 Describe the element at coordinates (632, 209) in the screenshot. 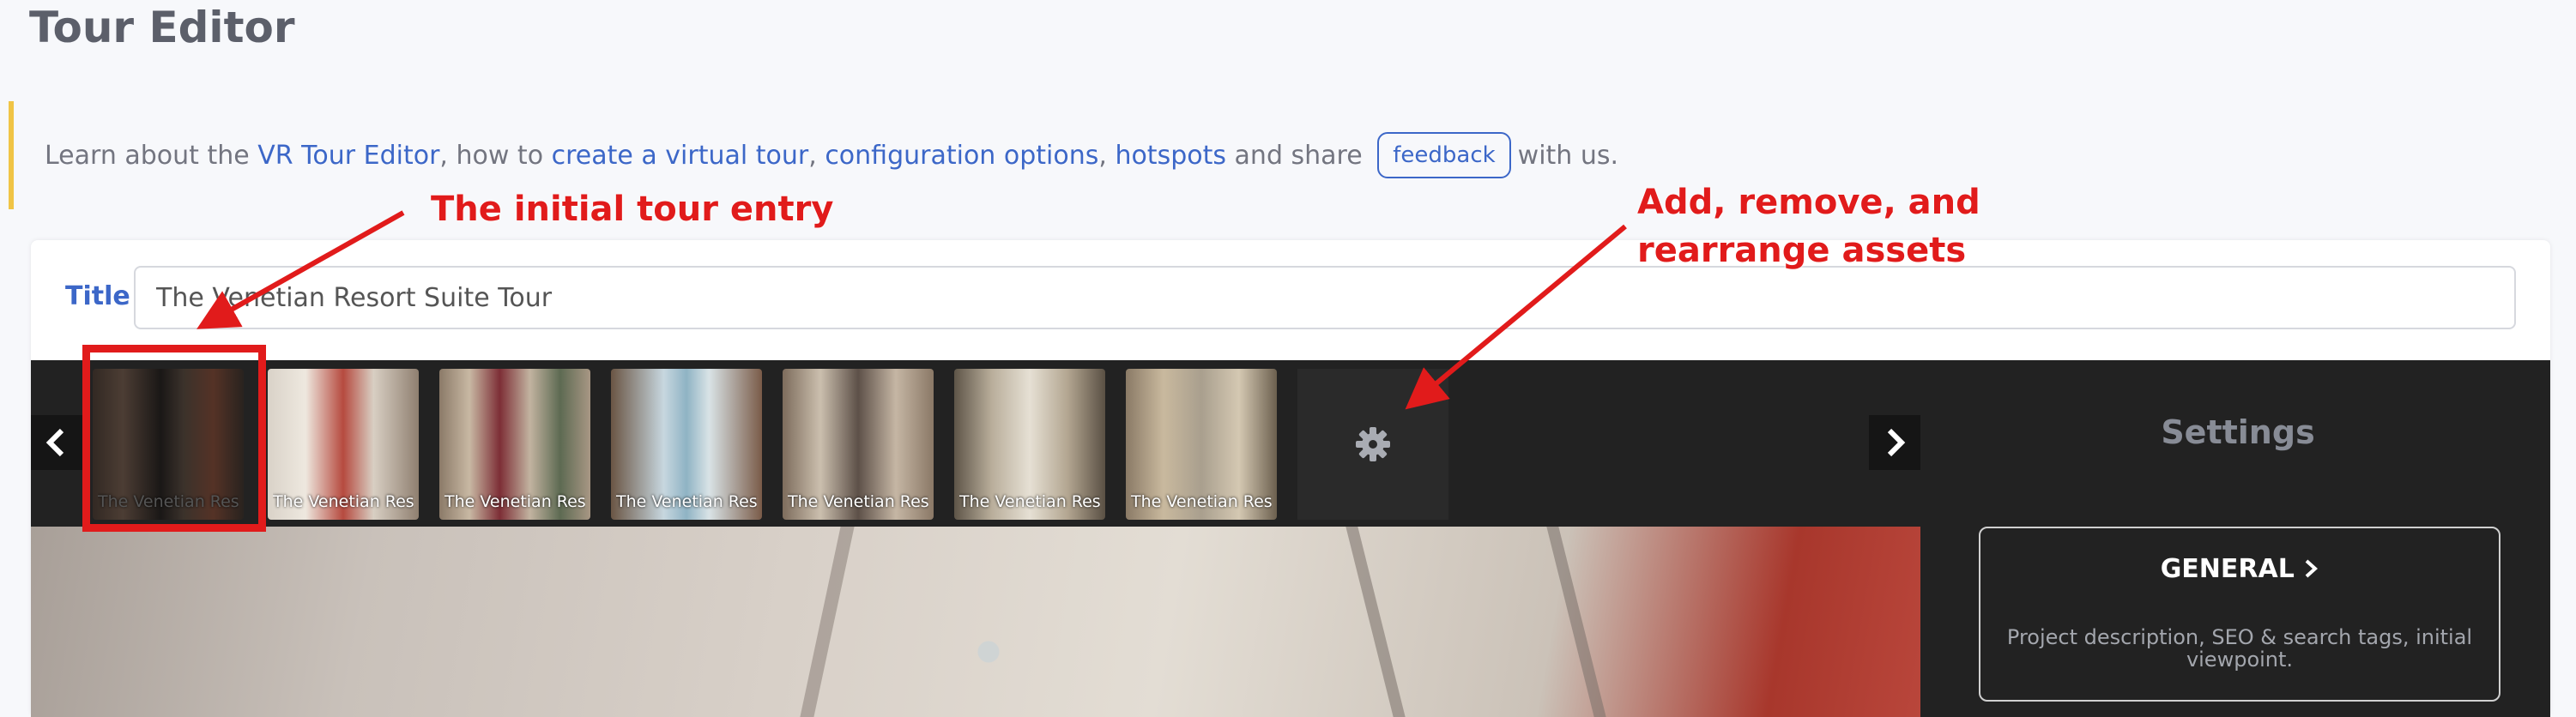

I see `annotation-initial-entry: The initial tour entry` at that location.